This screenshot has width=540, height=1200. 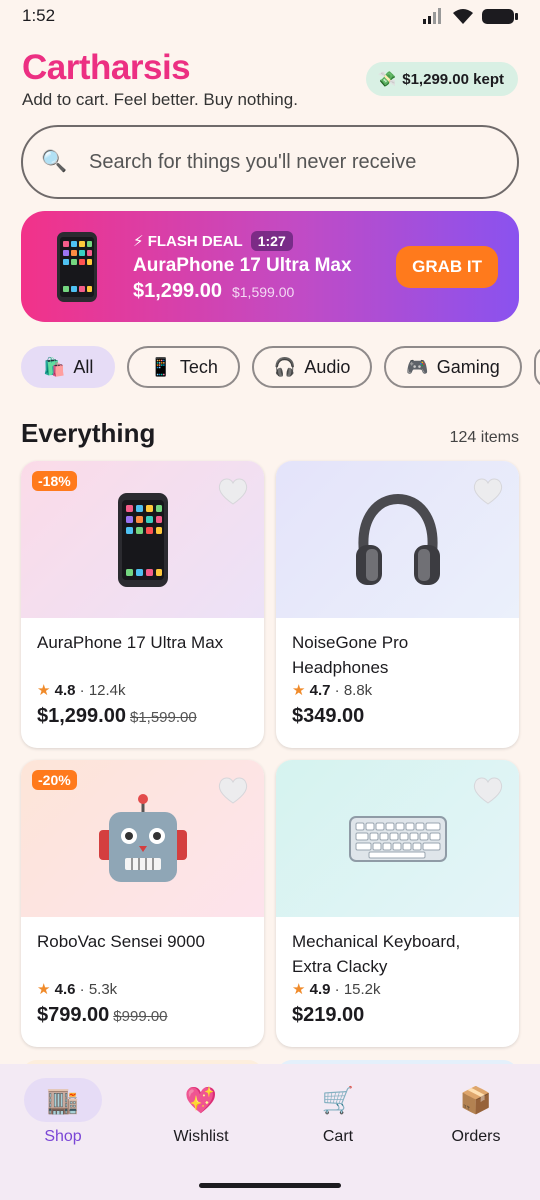 I want to click on chip-label: Tech, so click(x=198, y=366).